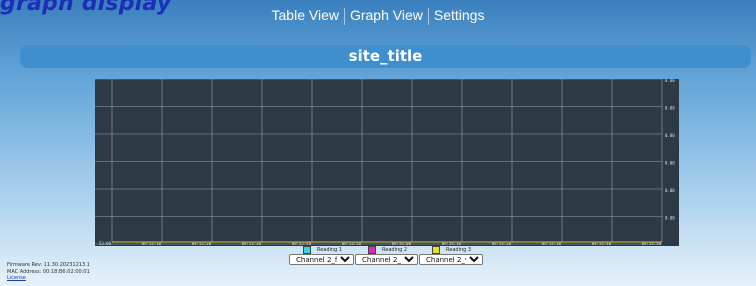  What do you see at coordinates (386, 15) in the screenshot?
I see `nav-graph-view: Graph View` at bounding box center [386, 15].